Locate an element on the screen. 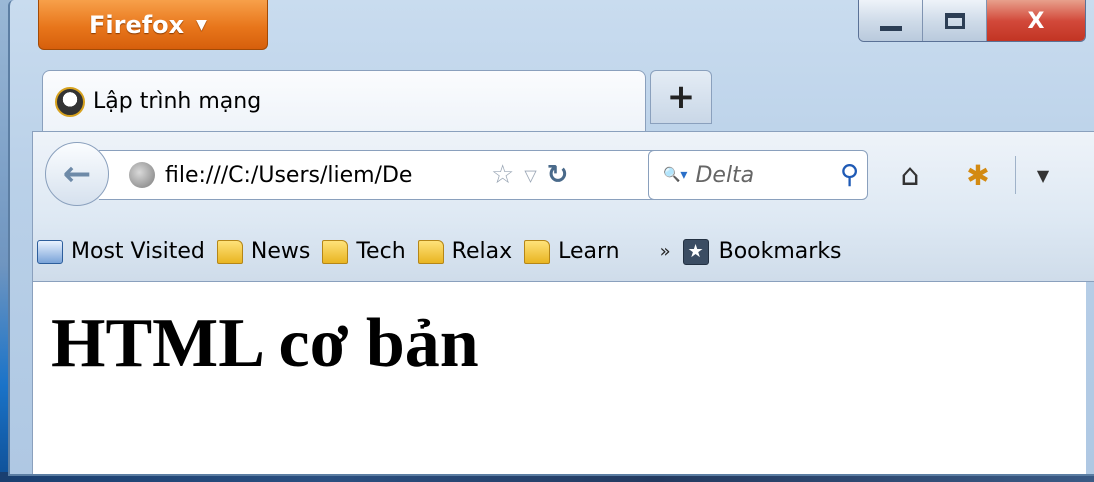  bookmark-folder-learn: Learn is located at coordinates (572, 251).